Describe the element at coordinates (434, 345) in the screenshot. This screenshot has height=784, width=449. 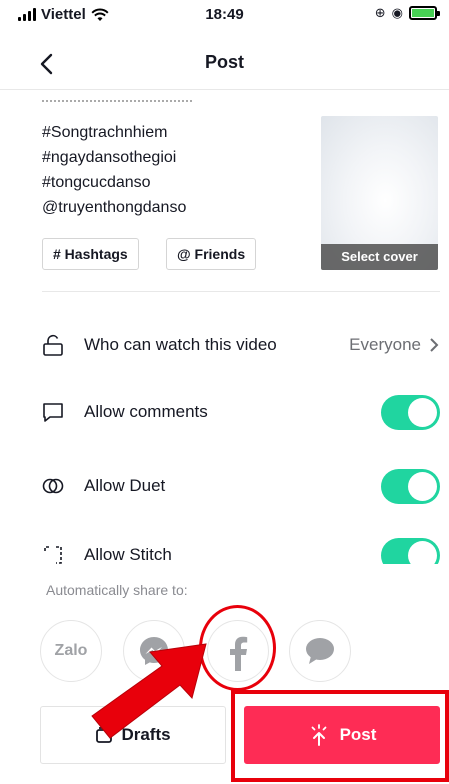
I see `chevron-right-icon` at that location.